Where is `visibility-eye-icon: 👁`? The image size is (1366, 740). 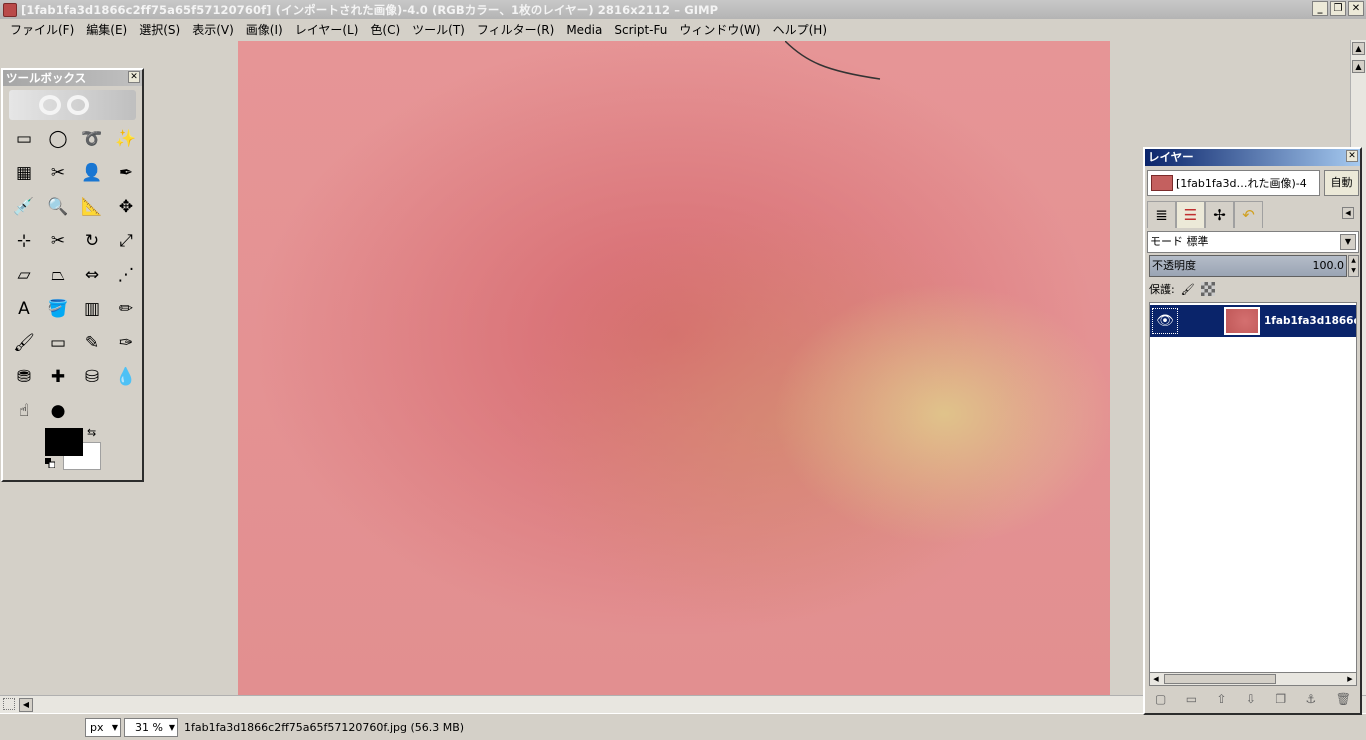
visibility-eye-icon: 👁 is located at coordinates (1165, 321).